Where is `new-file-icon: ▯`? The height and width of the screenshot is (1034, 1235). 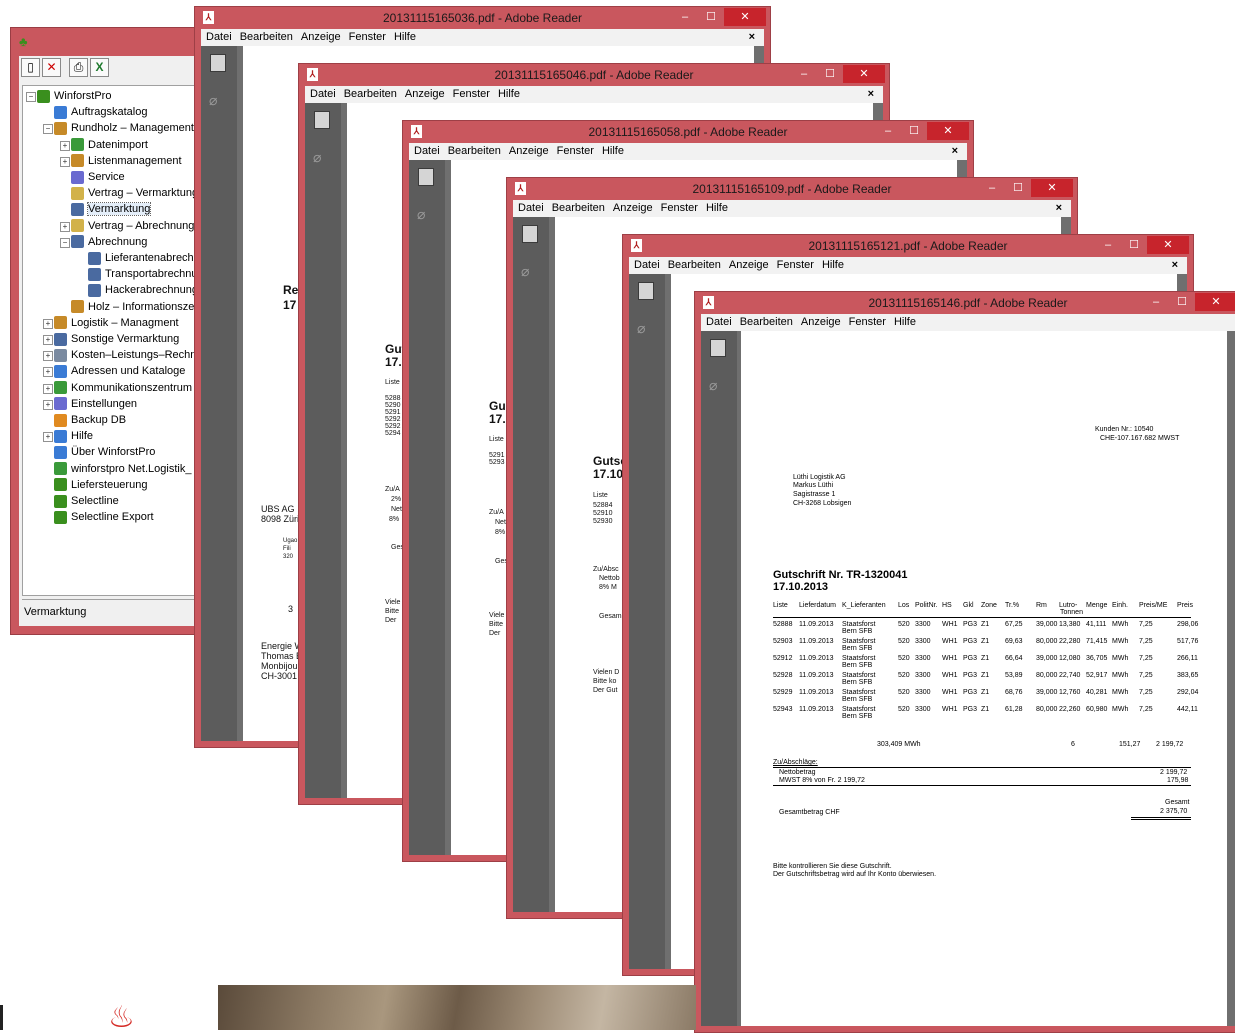
new-file-icon: ▯ is located at coordinates (30, 67).